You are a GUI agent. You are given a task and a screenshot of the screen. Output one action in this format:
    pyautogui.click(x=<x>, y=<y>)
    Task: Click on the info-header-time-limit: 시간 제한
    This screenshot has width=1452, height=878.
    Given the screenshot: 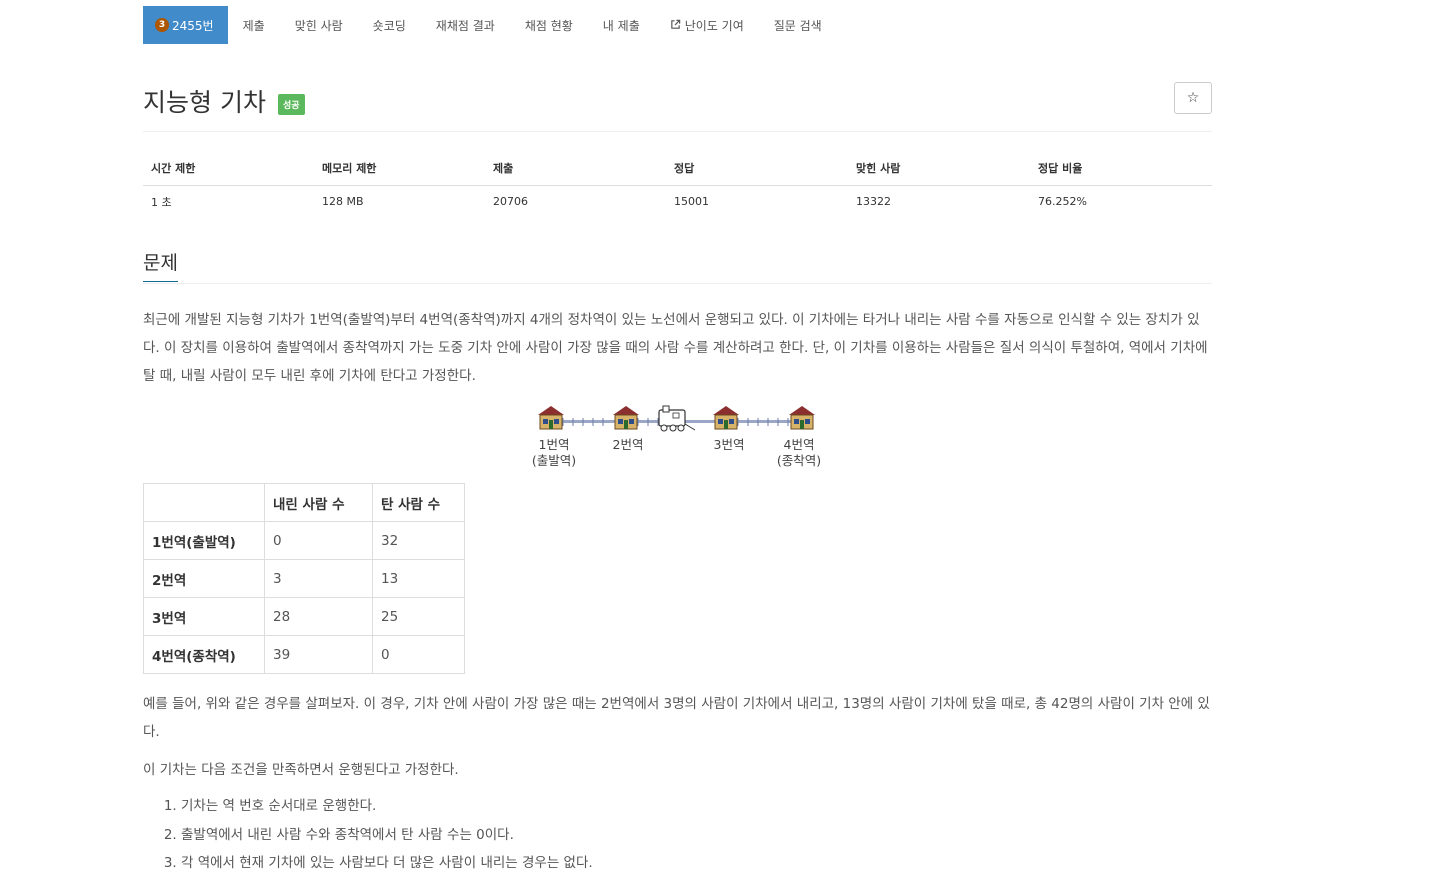 What is the action you would take?
    pyautogui.click(x=228, y=168)
    